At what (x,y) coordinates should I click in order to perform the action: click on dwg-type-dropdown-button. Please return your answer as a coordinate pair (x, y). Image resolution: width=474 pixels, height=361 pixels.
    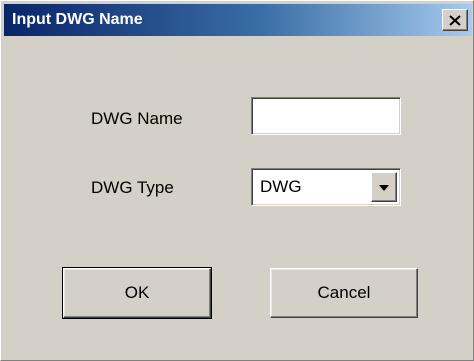
    Looking at the image, I should click on (384, 187).